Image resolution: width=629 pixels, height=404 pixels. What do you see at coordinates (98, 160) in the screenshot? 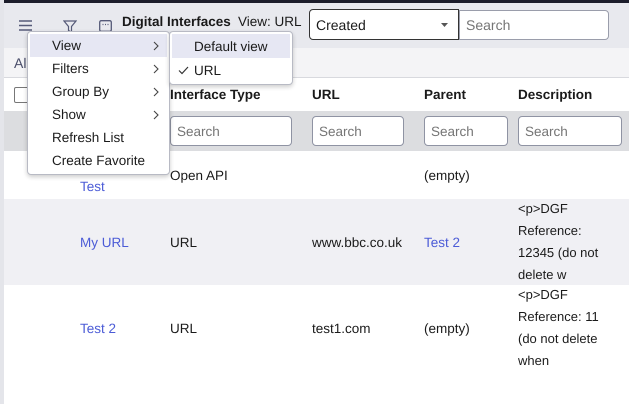
I see `menu-item: Create Favorite` at bounding box center [98, 160].